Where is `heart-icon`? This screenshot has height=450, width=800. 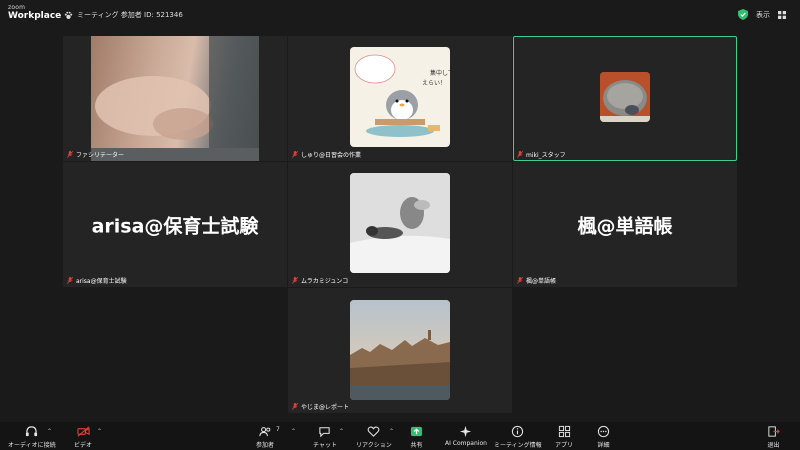 heart-icon is located at coordinates (373, 431).